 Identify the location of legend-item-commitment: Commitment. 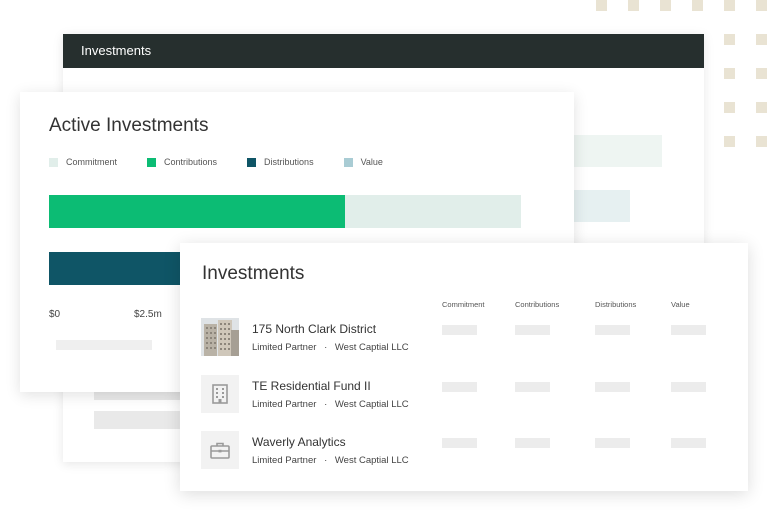
(83, 162).